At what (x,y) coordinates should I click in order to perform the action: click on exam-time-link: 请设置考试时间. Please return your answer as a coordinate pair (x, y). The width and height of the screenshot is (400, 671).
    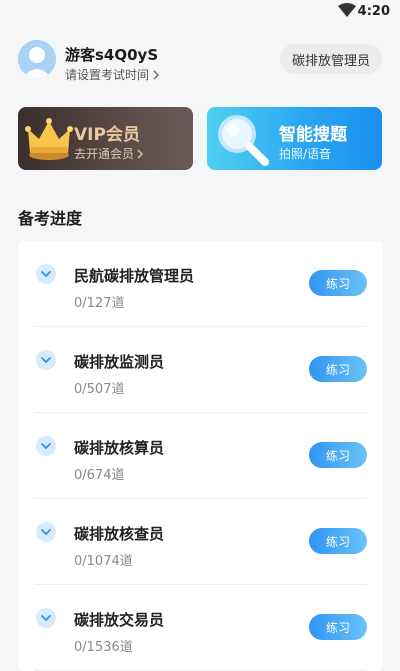
    Looking at the image, I should click on (112, 74).